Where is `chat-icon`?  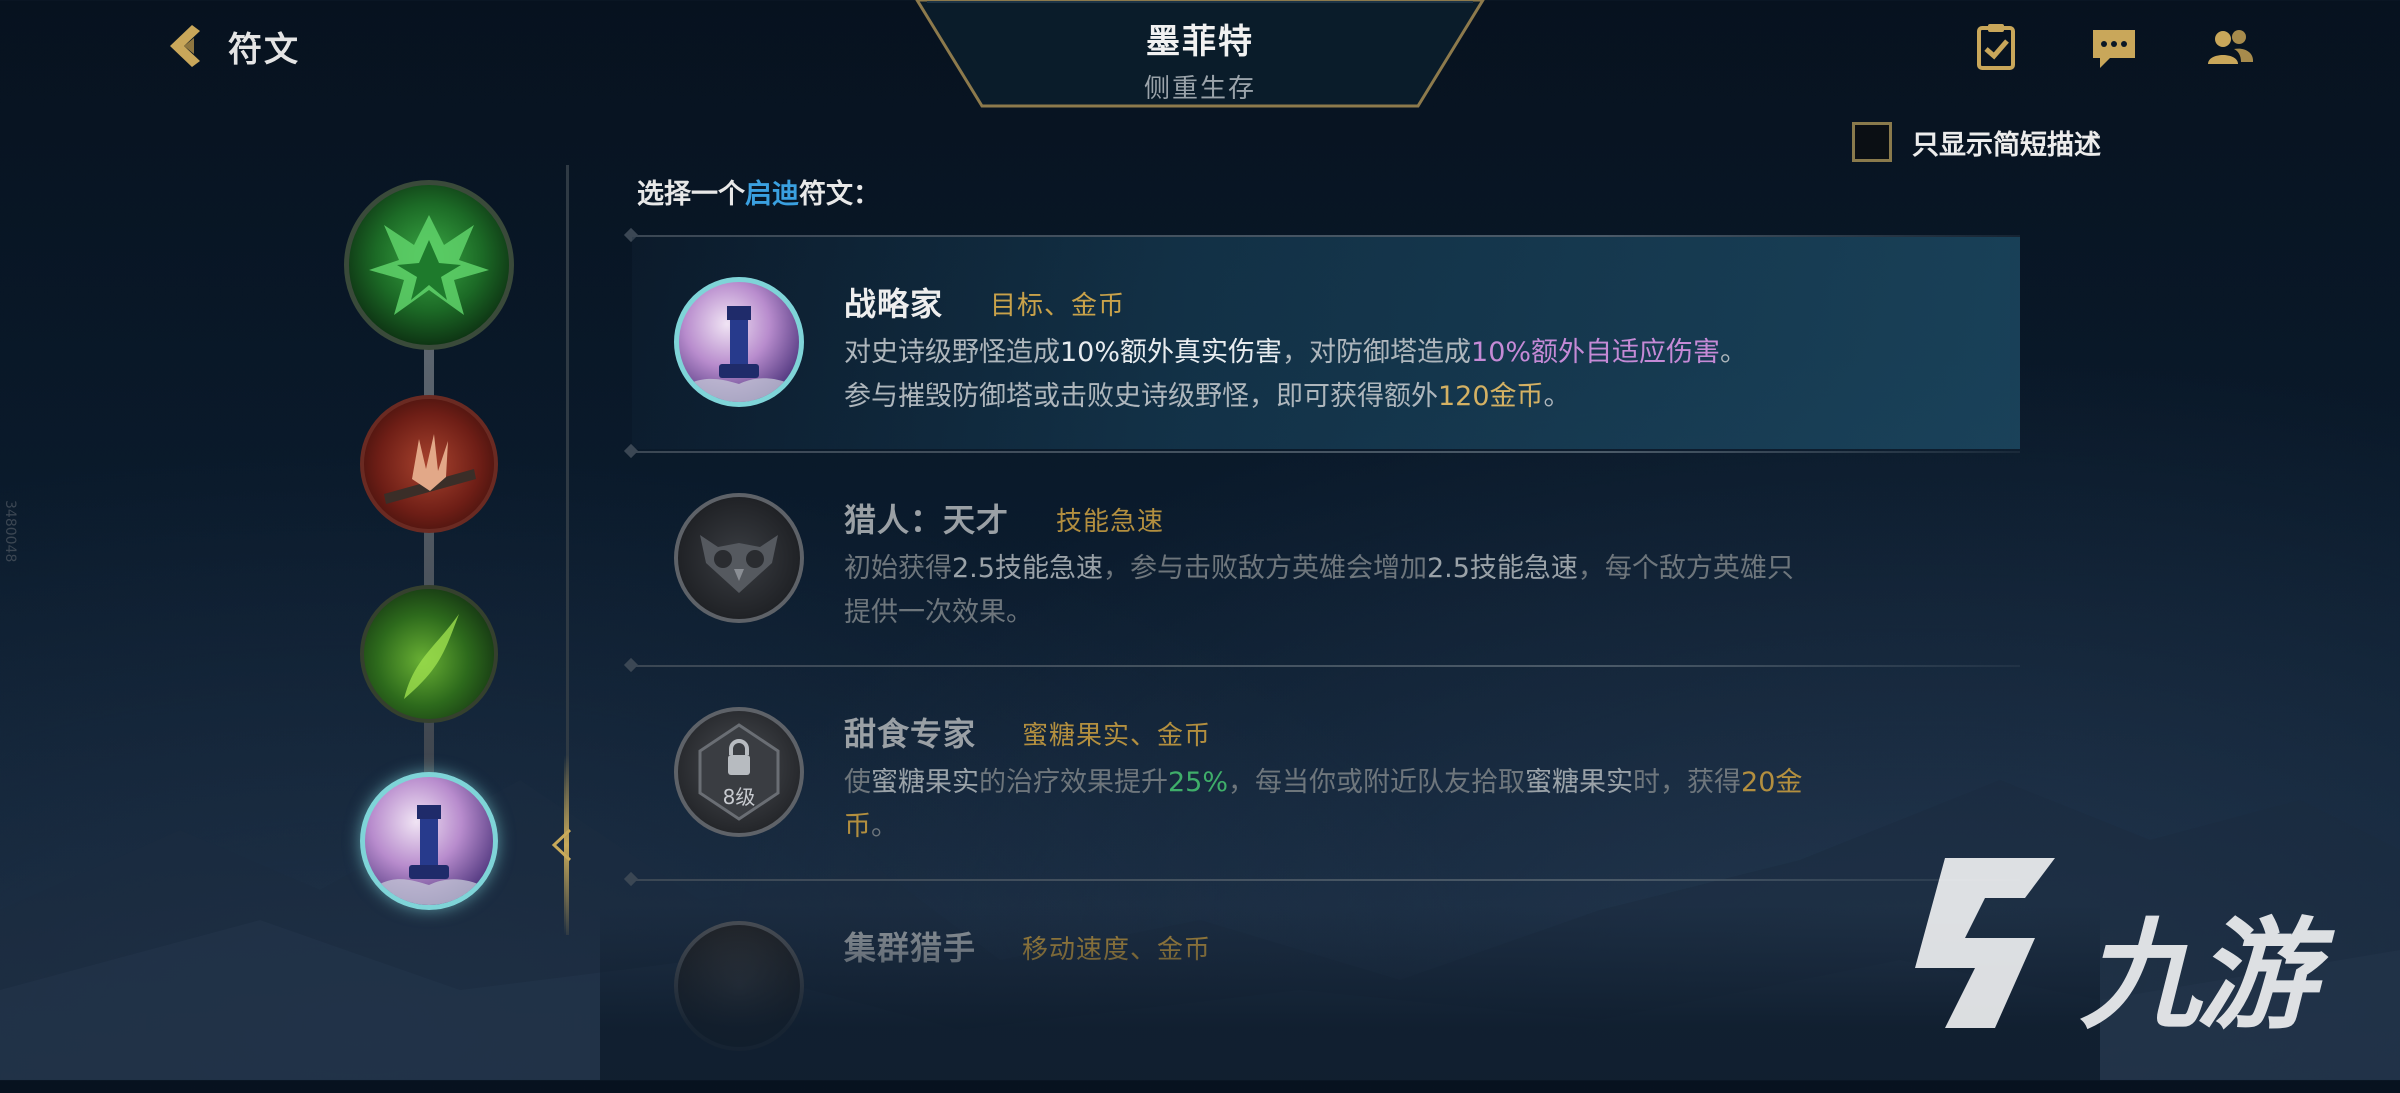 chat-icon is located at coordinates (2114, 48).